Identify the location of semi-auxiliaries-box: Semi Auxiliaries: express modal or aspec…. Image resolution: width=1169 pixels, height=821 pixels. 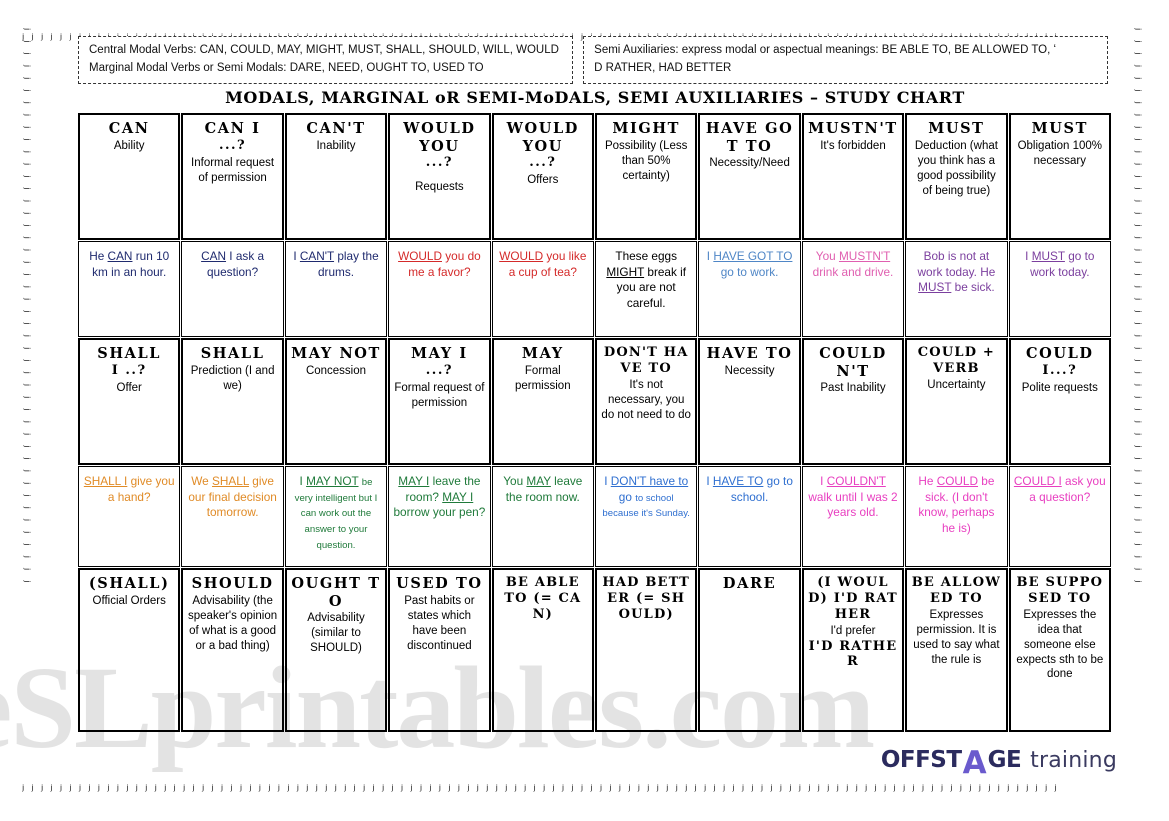
(845, 60).